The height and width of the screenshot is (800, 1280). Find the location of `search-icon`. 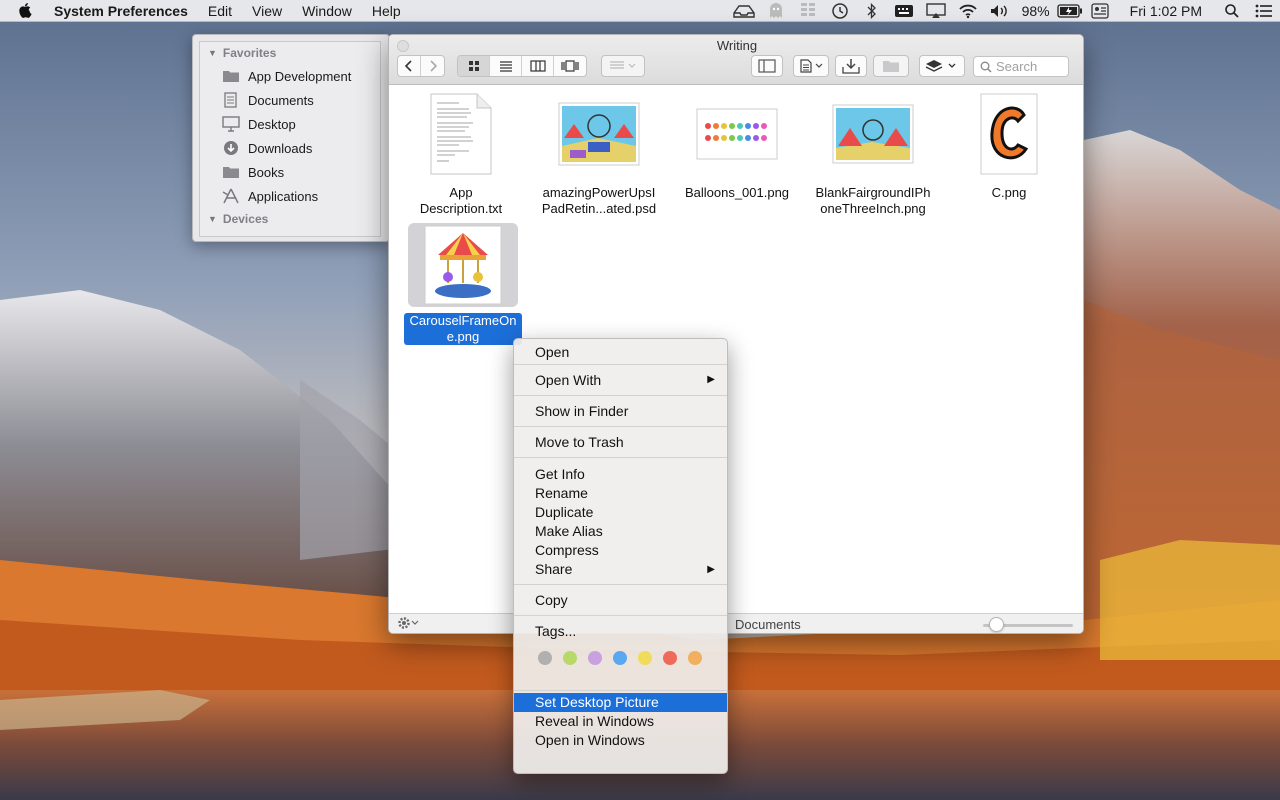

search-icon is located at coordinates (1232, 11).